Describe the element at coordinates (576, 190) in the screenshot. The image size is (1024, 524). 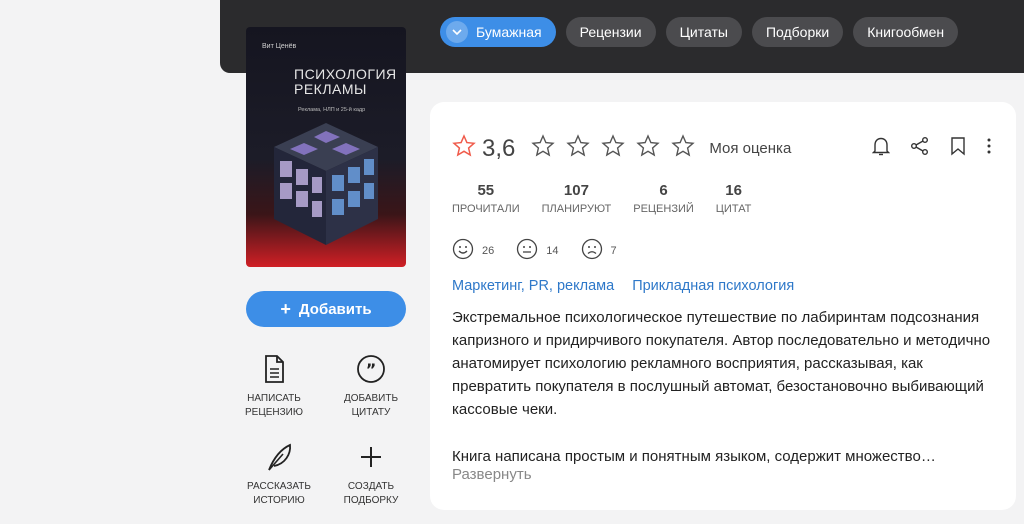
I see `stat-number: 107` at that location.